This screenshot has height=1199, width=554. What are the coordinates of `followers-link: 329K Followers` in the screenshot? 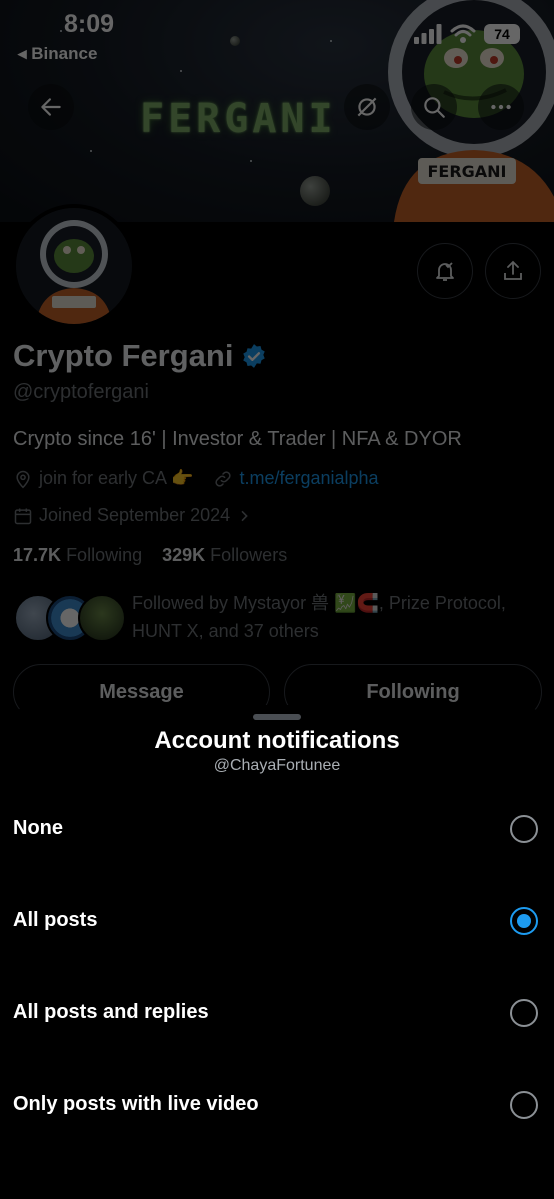 It's located at (224, 555).